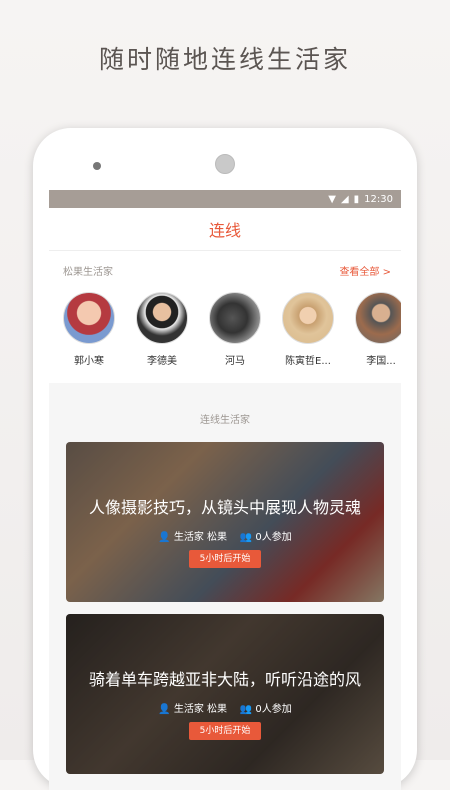 The height and width of the screenshot is (790, 450). Describe the element at coordinates (356, 199) in the screenshot. I see `battery-icon: ▮` at that location.